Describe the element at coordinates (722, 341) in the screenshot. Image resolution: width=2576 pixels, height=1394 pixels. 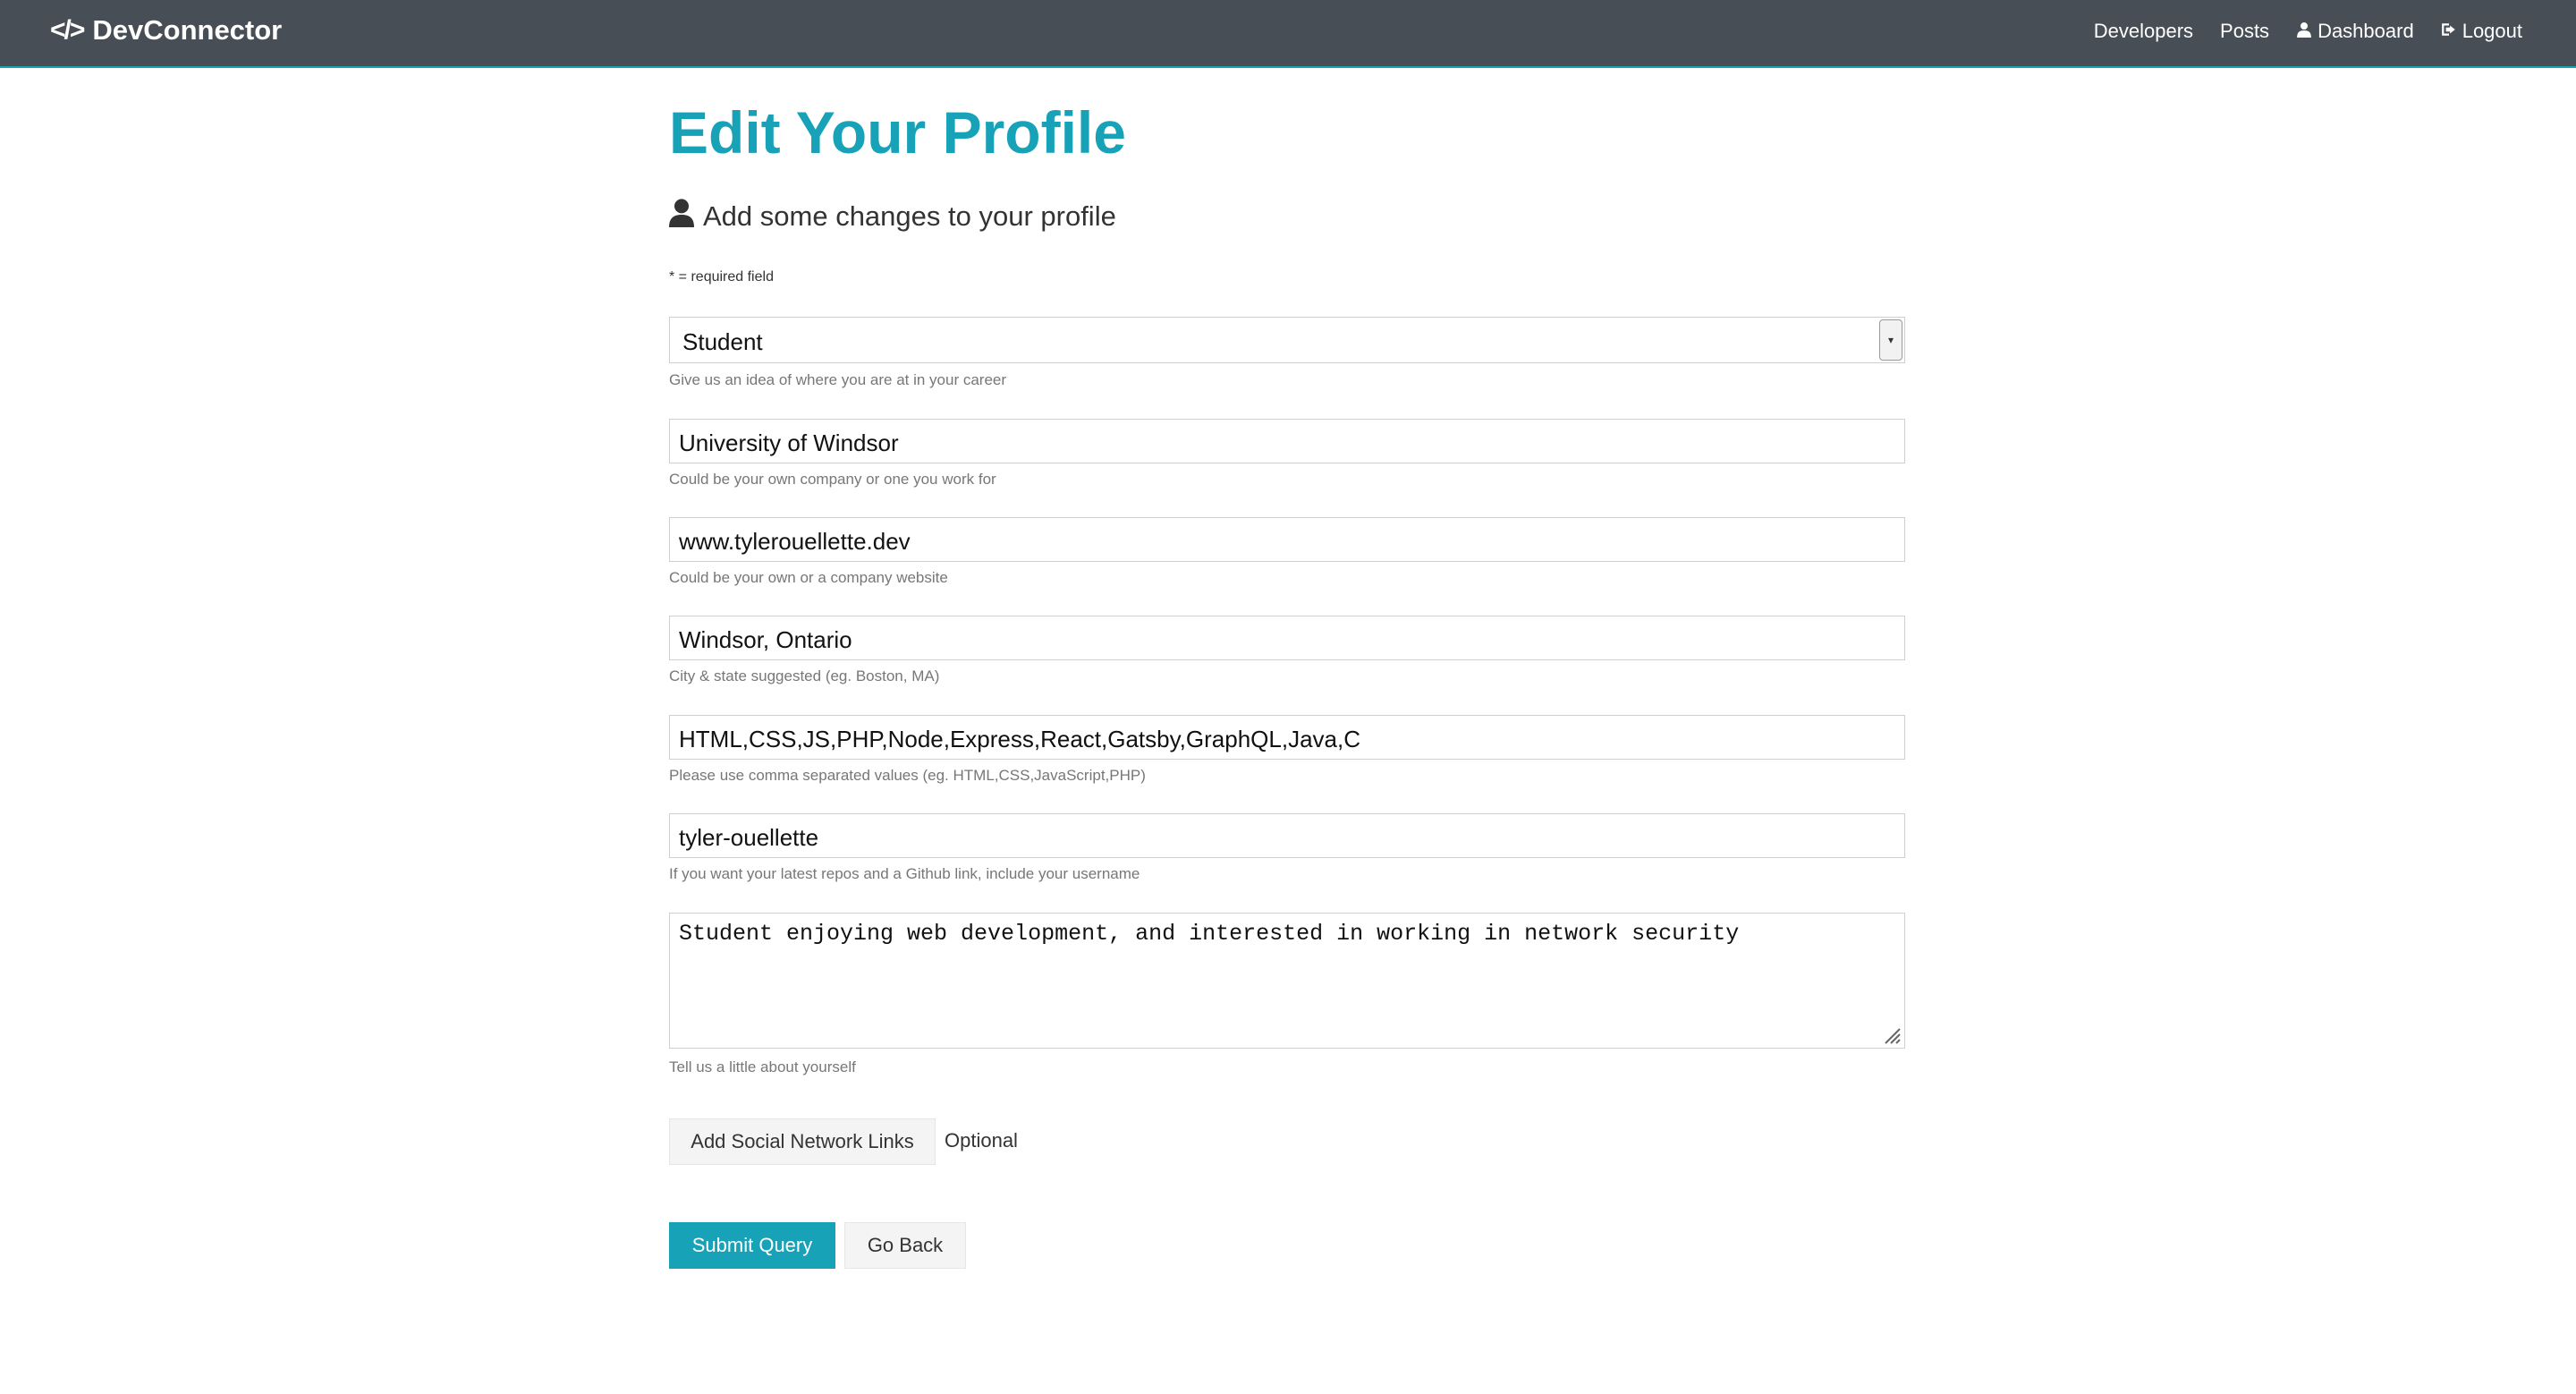
I see `status-select-value: Student` at that location.